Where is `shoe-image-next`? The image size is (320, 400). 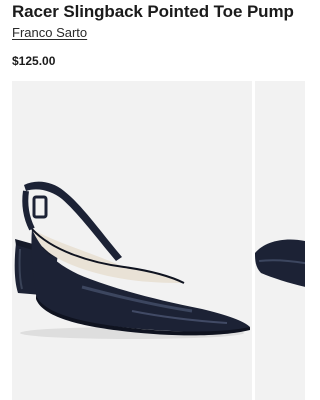
shoe-image-next is located at coordinates (280, 263).